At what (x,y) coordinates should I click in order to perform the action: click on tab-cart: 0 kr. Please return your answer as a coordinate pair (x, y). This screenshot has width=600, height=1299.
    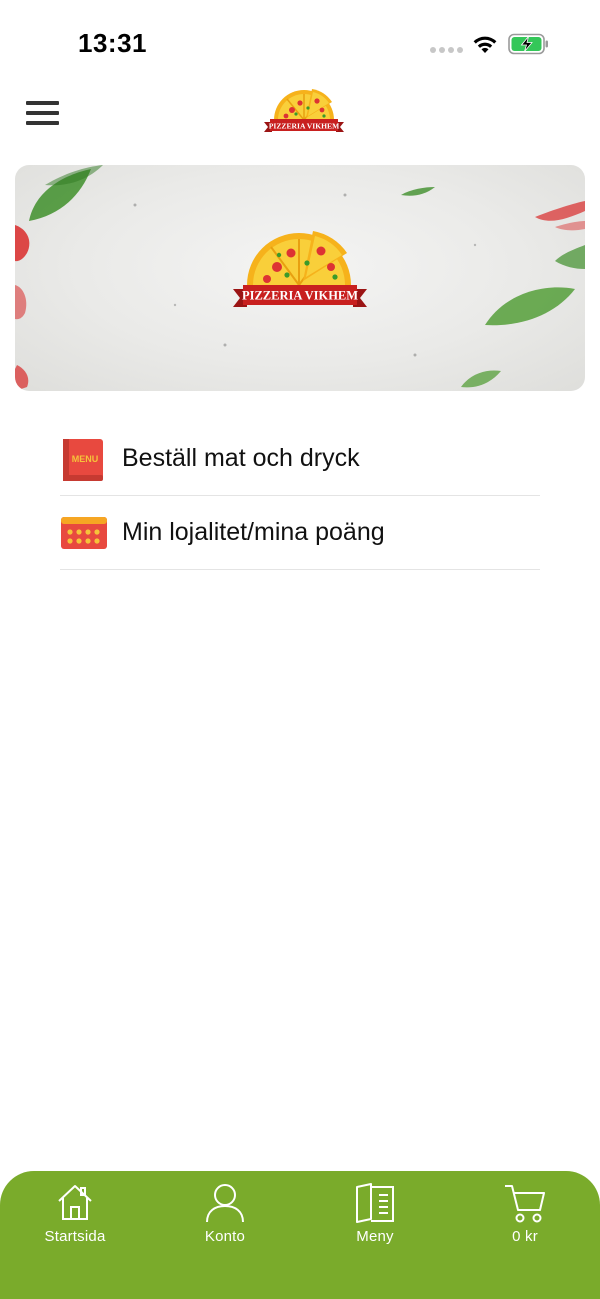
    Looking at the image, I should click on (525, 1235).